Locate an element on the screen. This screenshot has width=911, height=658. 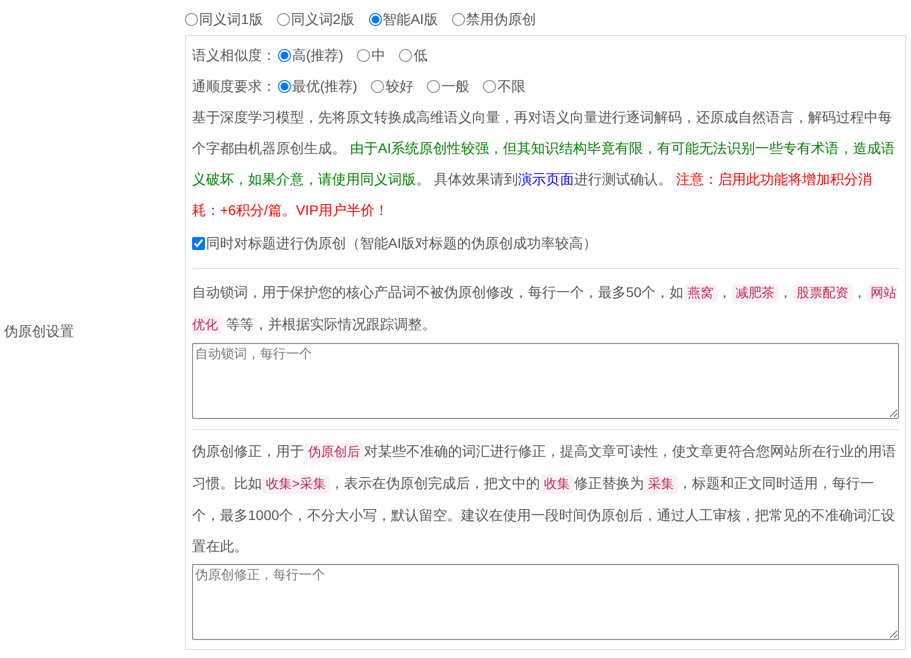
fluency-option: 不限 is located at coordinates (504, 86).